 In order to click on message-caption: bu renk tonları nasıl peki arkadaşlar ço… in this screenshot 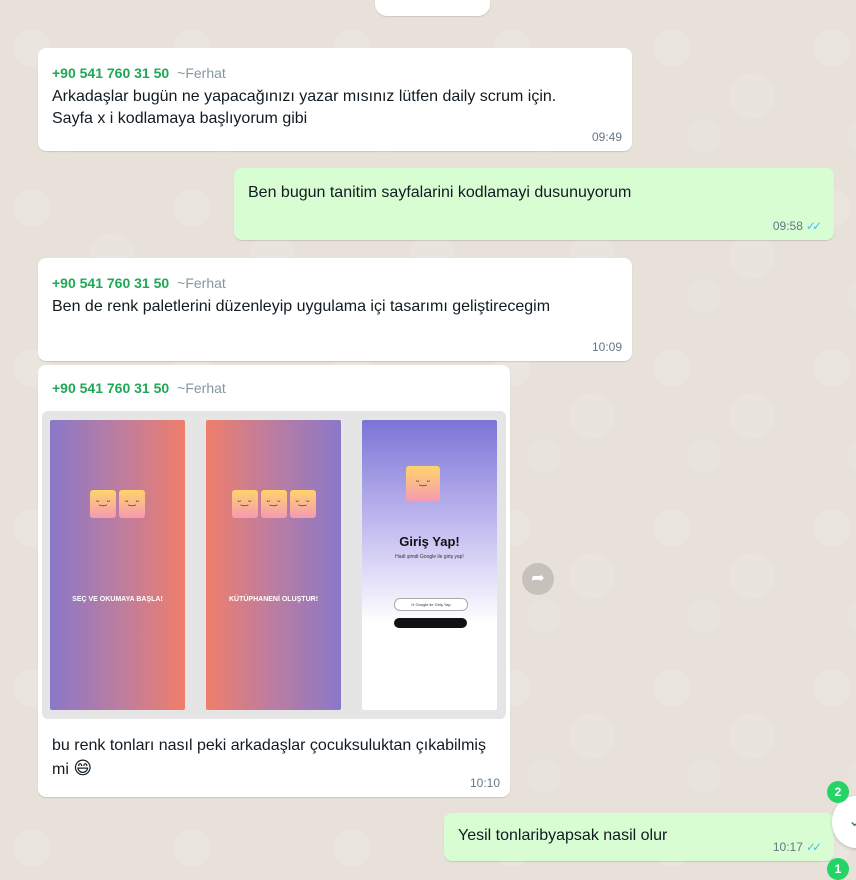, I will do `click(277, 758)`.